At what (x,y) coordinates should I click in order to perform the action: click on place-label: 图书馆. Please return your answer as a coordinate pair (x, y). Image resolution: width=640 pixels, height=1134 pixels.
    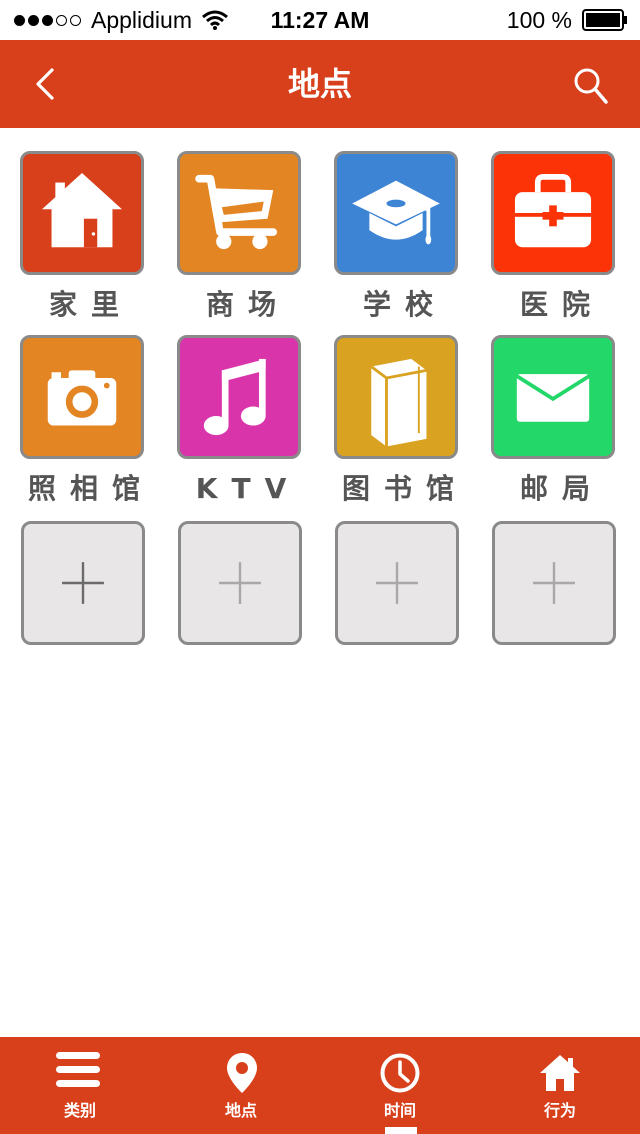
    Looking at the image, I should click on (404, 488).